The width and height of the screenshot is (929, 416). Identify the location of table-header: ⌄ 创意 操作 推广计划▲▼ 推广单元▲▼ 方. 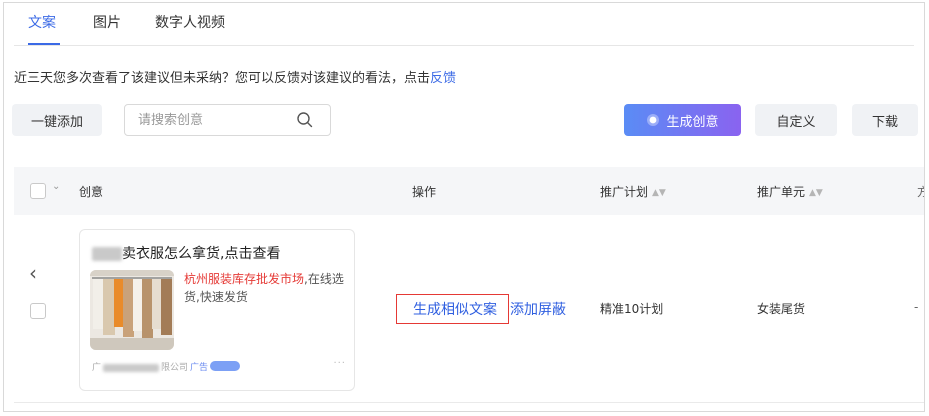
(469, 191).